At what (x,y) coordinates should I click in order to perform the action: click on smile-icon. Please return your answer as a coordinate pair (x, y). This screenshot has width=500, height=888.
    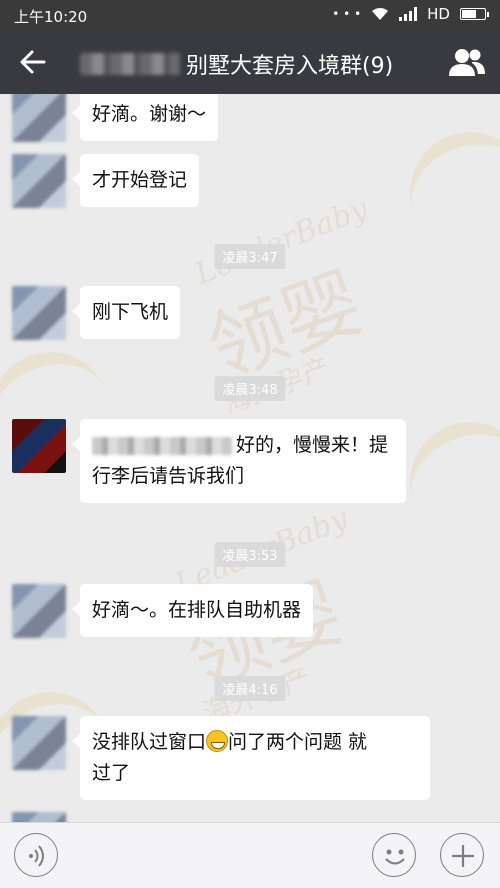
    Looking at the image, I should click on (395, 857).